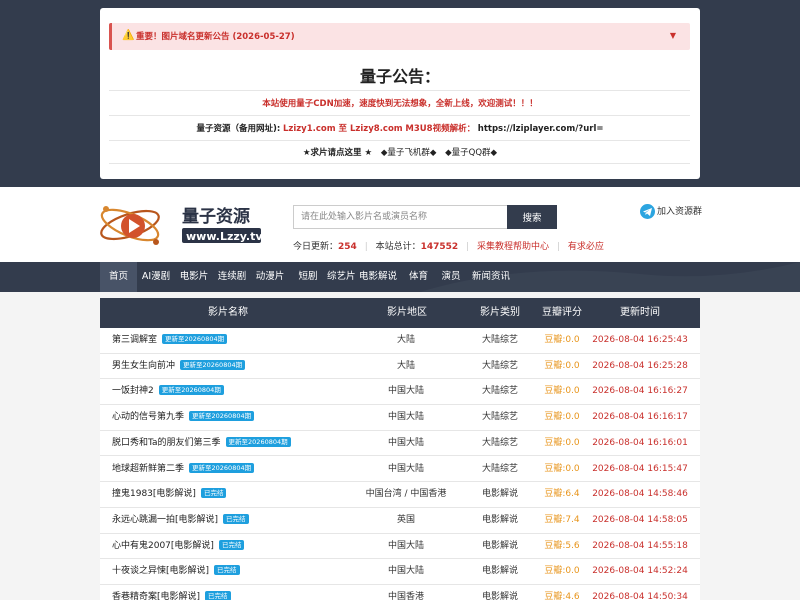 The height and width of the screenshot is (600, 800). What do you see at coordinates (439, 247) in the screenshot?
I see `total-count: 147552` at bounding box center [439, 247].